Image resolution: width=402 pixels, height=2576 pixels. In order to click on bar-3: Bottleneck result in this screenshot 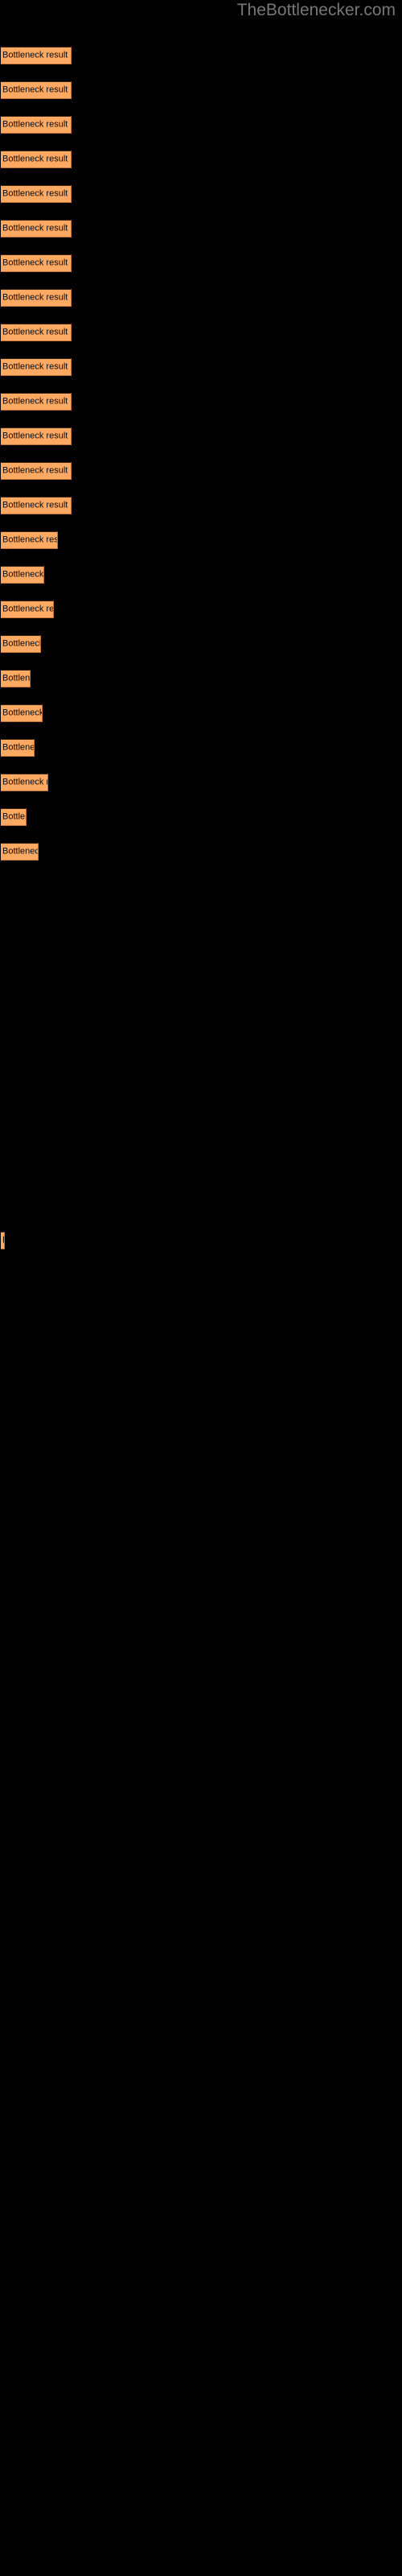, I will do `click(36, 125)`.